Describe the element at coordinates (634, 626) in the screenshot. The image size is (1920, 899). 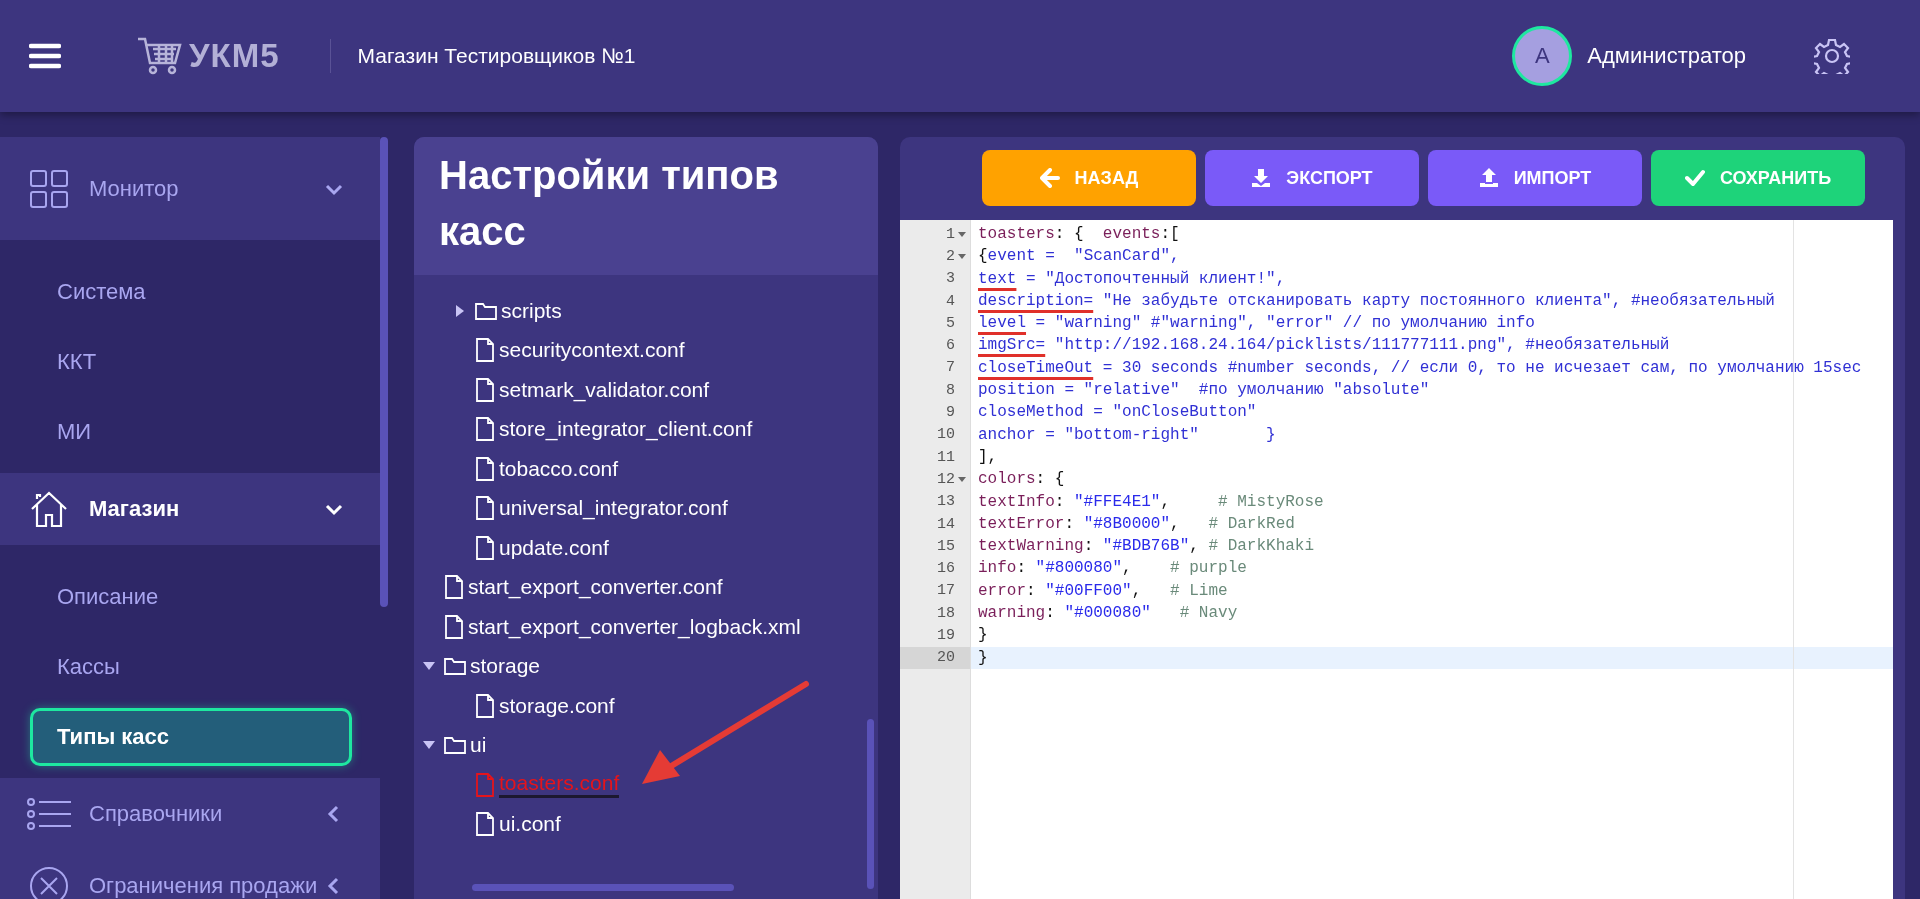
I see `file-item: start_export_converter_logback.xml` at that location.